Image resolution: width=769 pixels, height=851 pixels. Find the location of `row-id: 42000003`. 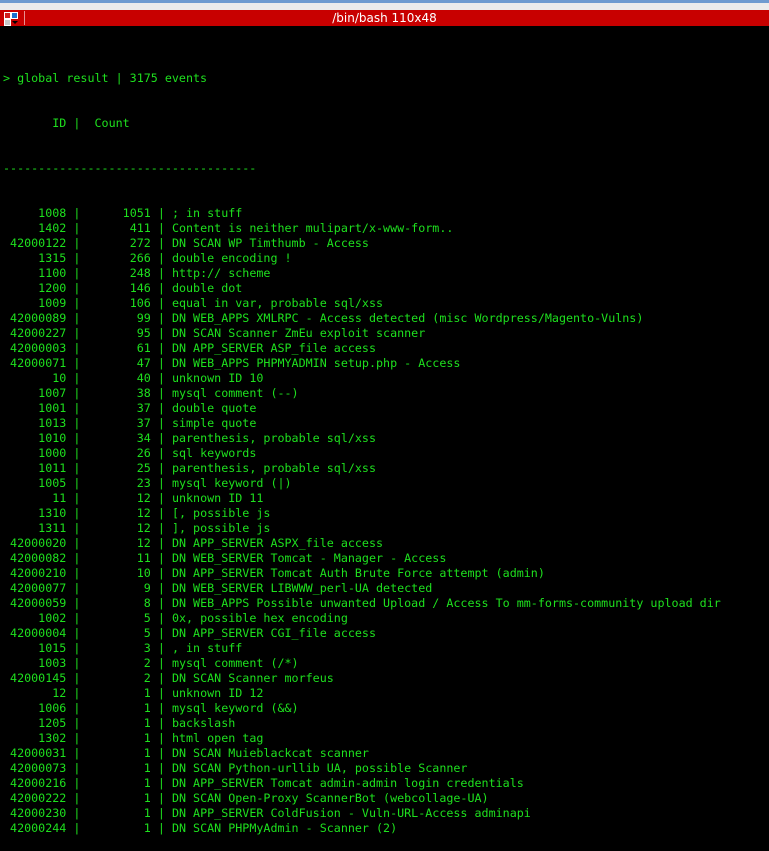

row-id: 42000003 is located at coordinates (35, 348).